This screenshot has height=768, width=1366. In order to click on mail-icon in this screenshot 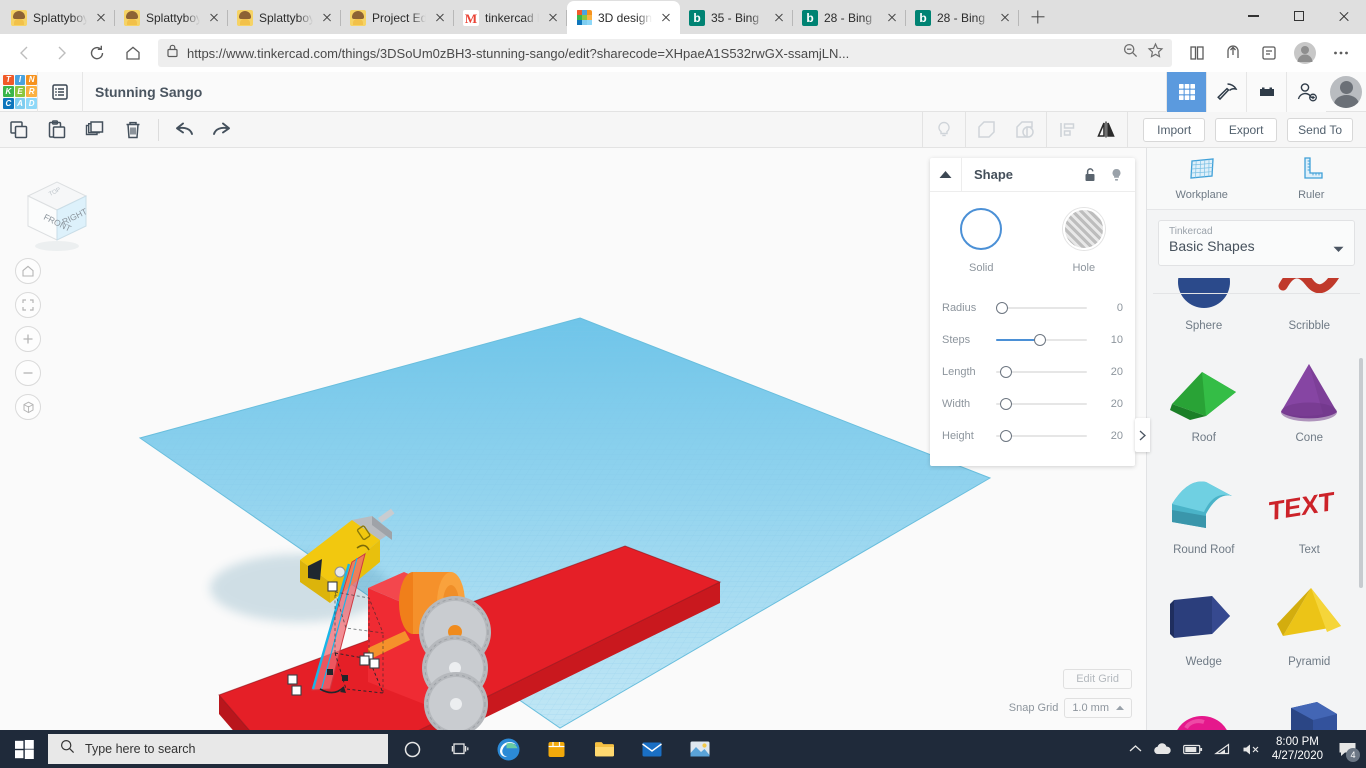, I will do `click(652, 749)`.